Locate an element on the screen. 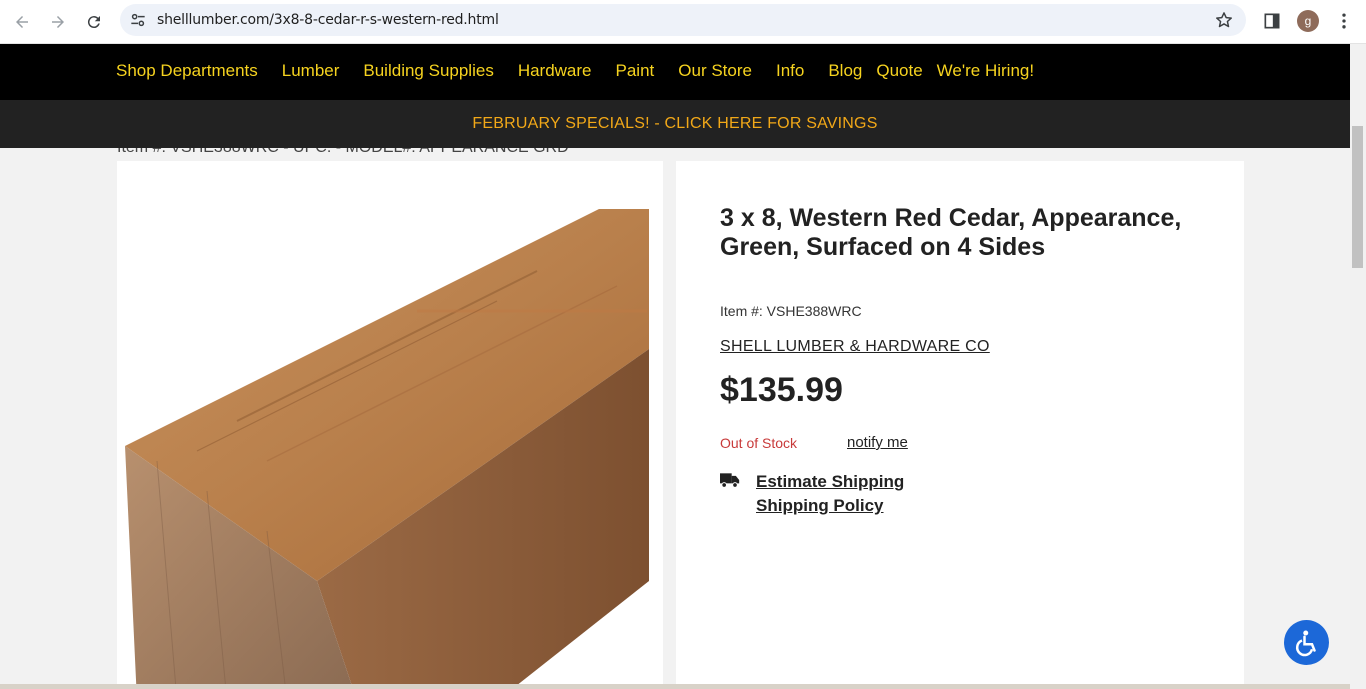 This screenshot has height=689, width=1366. reload-button is located at coordinates (94, 22).